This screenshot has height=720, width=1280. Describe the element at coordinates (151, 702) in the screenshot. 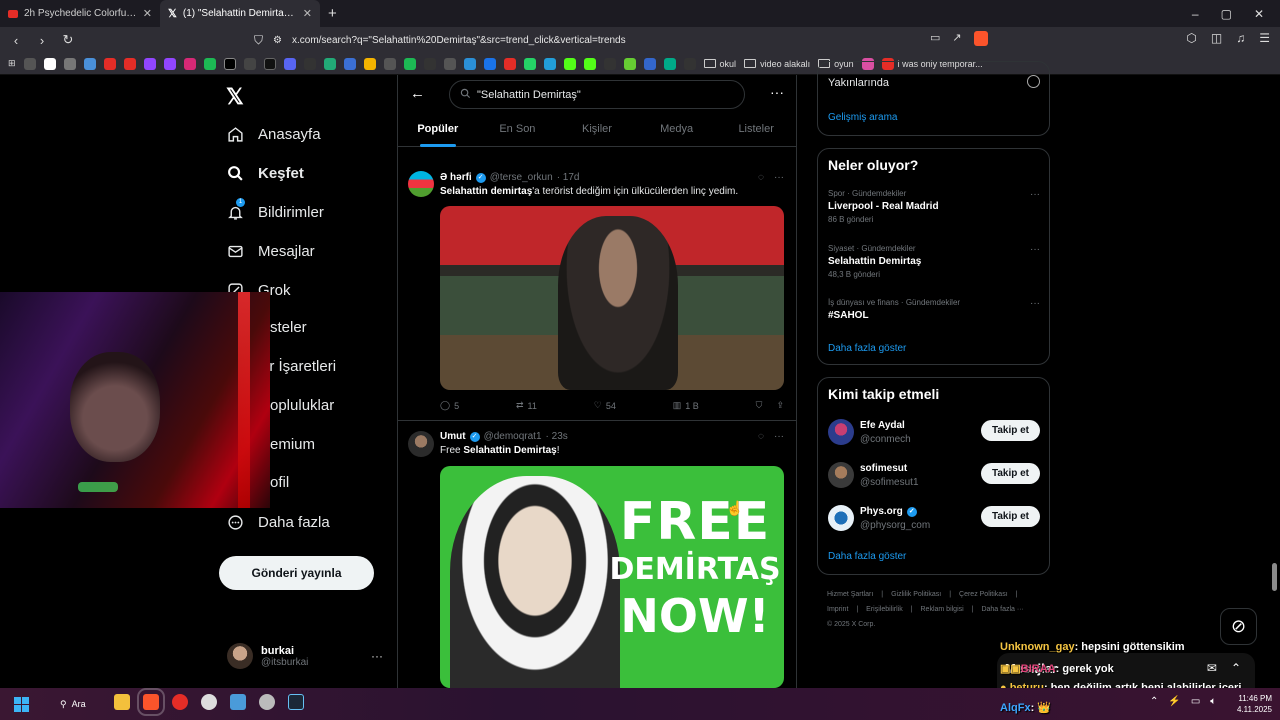

I see `brave-icon` at that location.